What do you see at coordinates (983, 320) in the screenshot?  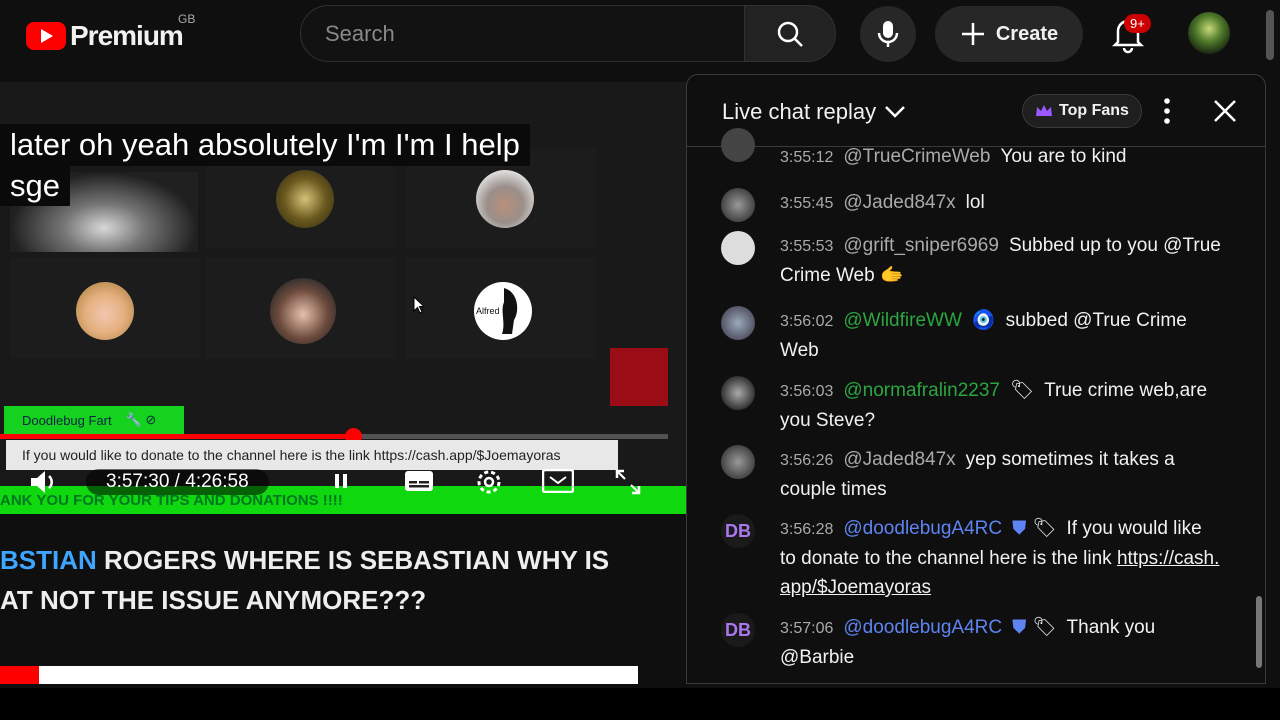 I see `member-badge-icon: 🧿` at bounding box center [983, 320].